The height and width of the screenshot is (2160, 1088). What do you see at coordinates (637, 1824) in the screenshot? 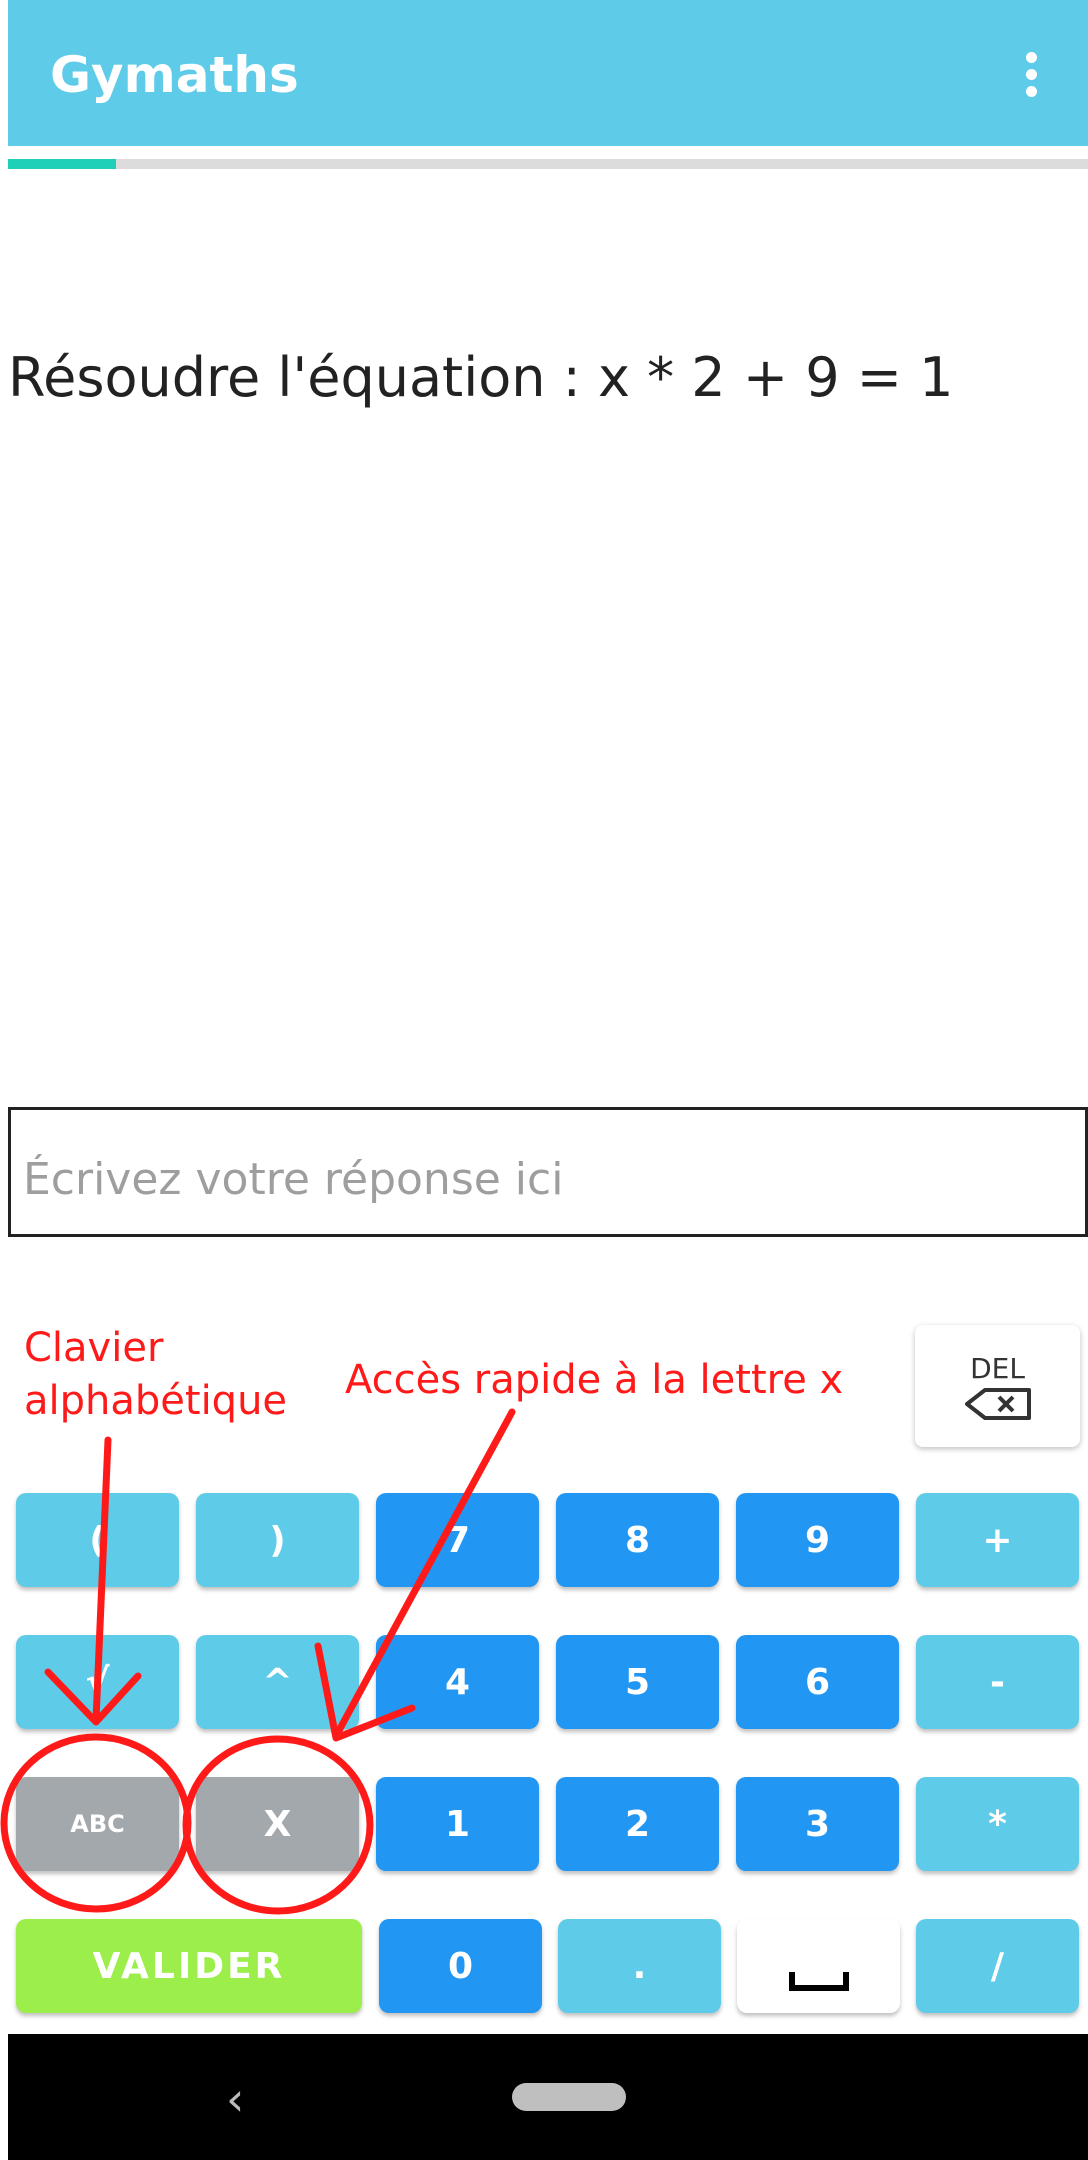
I see `key-2: 2` at bounding box center [637, 1824].